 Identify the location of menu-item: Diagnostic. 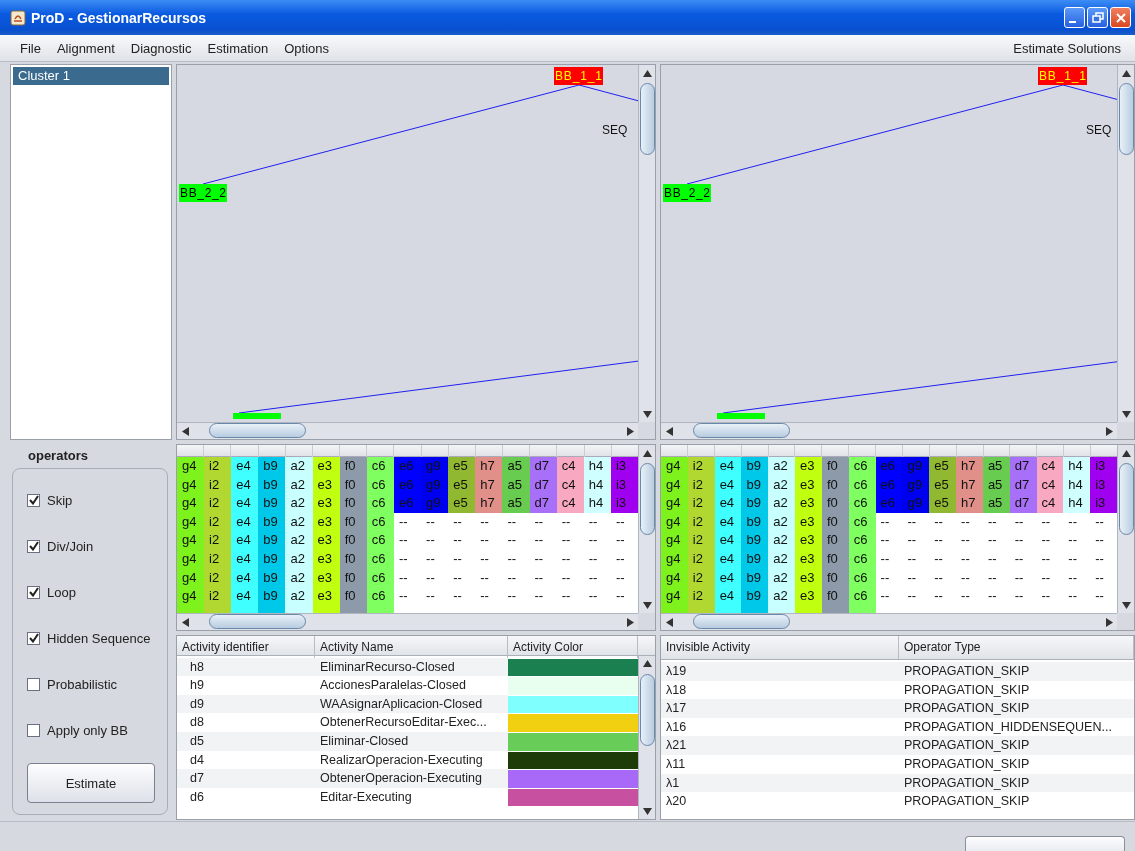
(161, 48).